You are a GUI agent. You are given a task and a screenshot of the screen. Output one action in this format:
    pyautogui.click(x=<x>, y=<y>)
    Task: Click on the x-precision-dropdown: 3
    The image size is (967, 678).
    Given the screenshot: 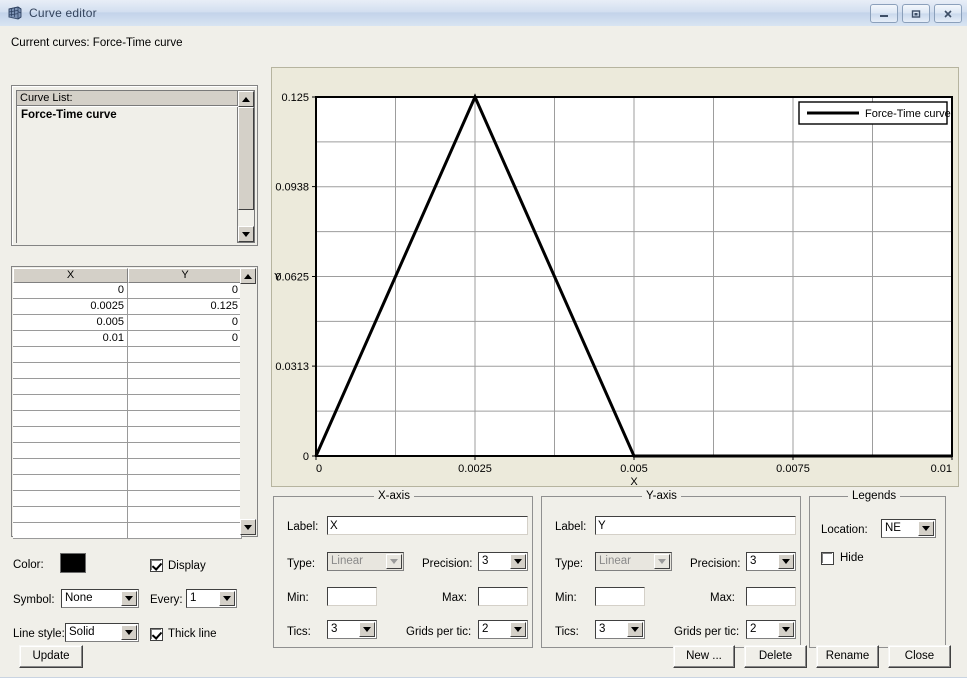 What is the action you would take?
    pyautogui.click(x=503, y=561)
    